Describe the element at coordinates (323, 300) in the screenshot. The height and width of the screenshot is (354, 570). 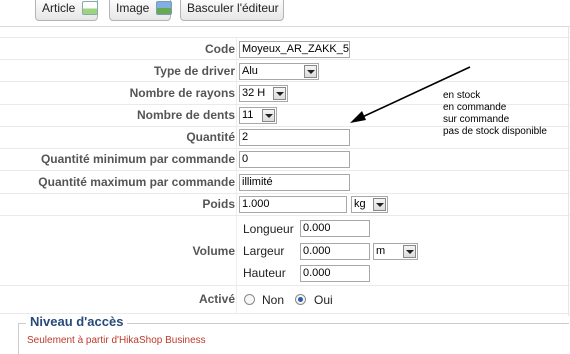
I see `active-yes-label: Oui` at that location.